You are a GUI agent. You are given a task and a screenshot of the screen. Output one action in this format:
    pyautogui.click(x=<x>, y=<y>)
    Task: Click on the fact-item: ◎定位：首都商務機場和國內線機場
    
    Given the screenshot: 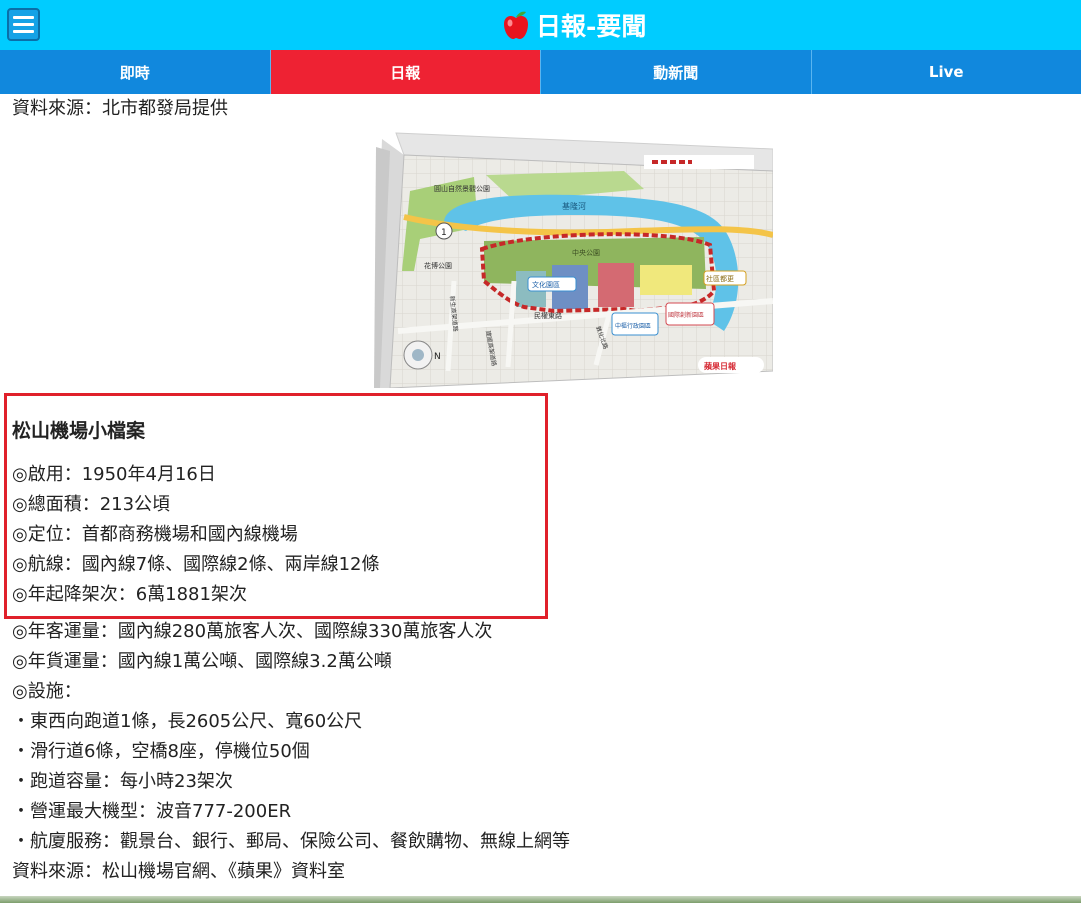 What is the action you would take?
    pyautogui.click(x=155, y=534)
    